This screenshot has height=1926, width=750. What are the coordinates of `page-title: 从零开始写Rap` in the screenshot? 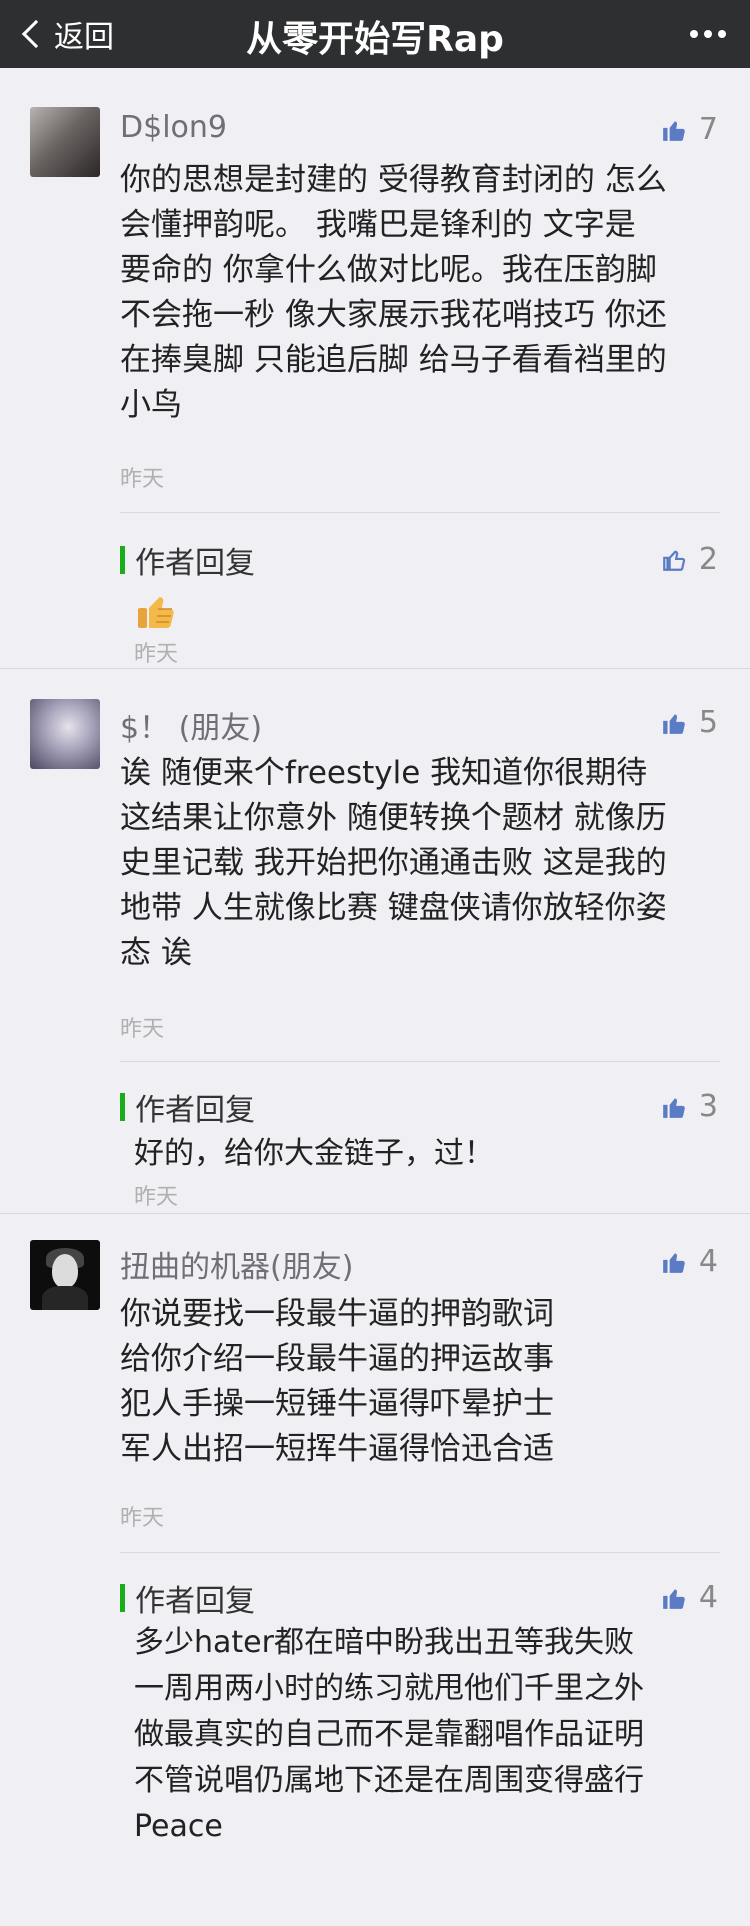 It's located at (375, 39).